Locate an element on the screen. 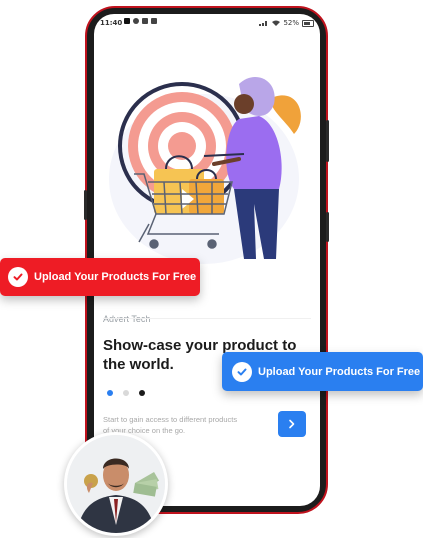 The image size is (423, 538). phone-side-button is located at coordinates (85, 205).